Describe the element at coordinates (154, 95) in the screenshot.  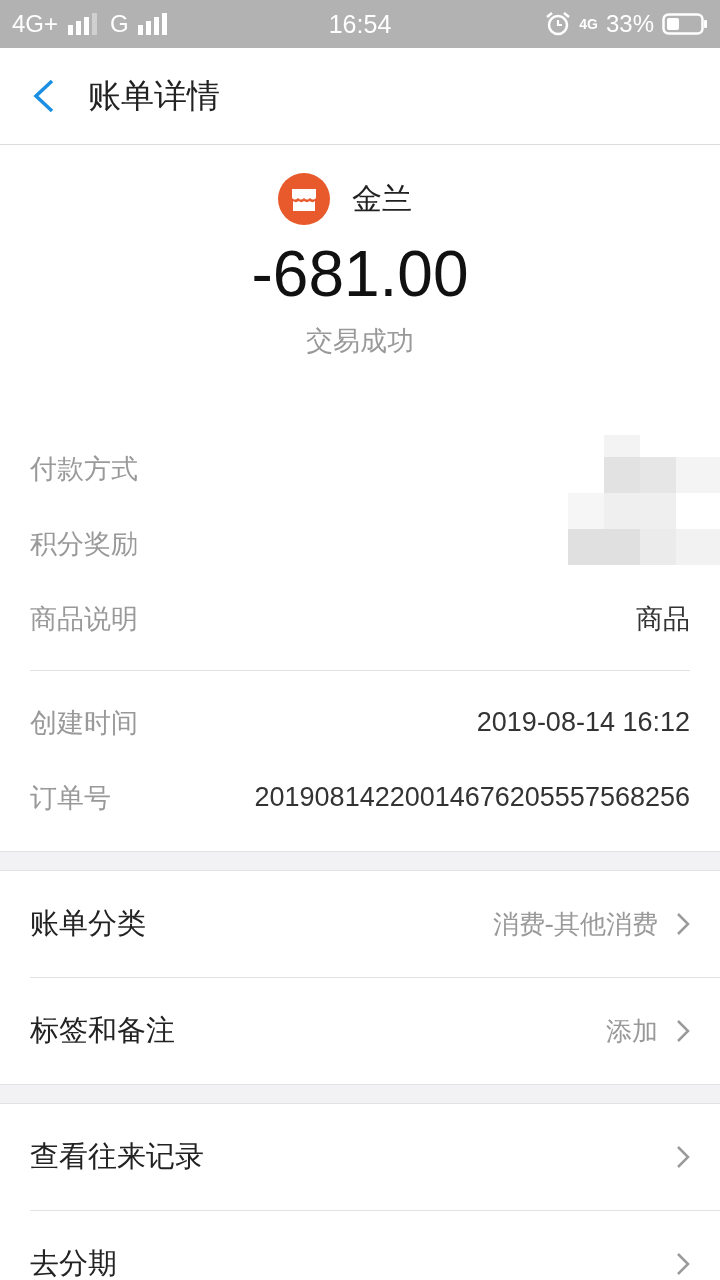
I see `page-title: 账单详情` at that location.